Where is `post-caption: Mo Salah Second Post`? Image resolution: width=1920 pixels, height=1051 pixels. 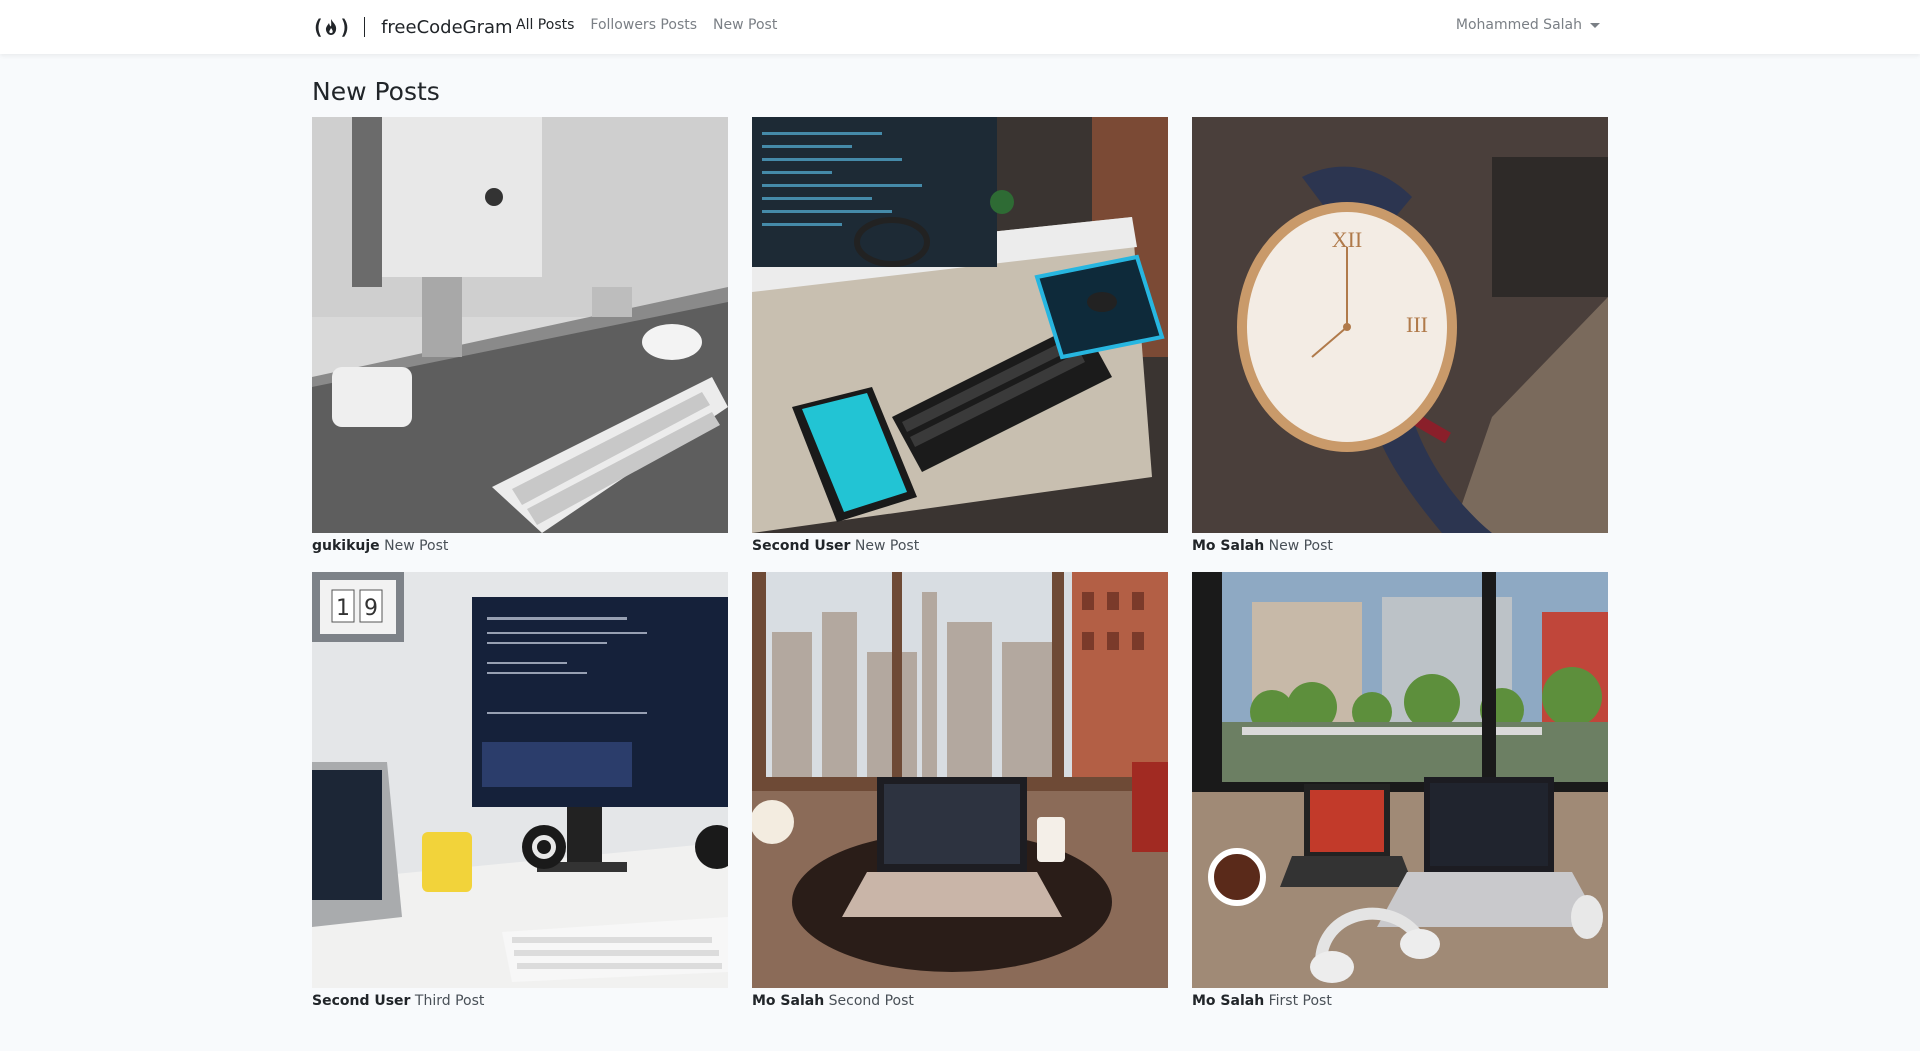
post-caption: Mo Salah Second Post is located at coordinates (960, 1001).